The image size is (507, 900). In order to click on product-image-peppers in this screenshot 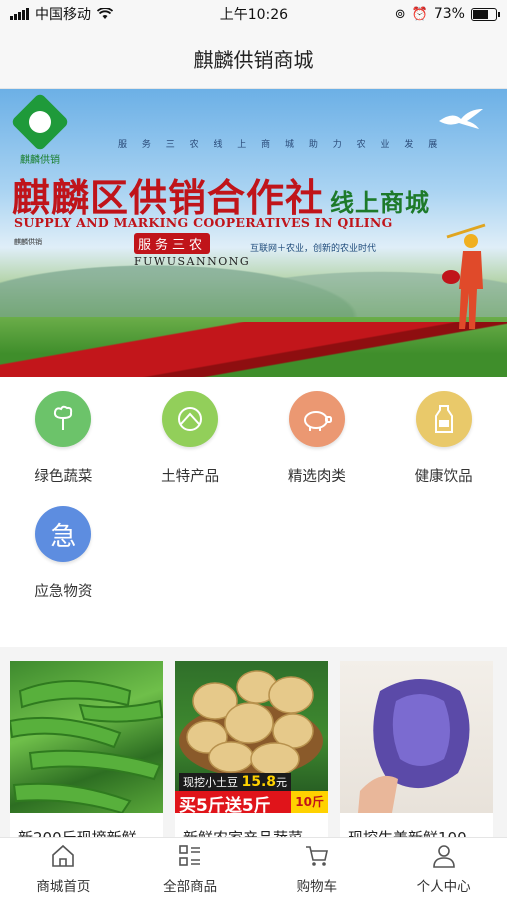, I will do `click(86, 737)`.